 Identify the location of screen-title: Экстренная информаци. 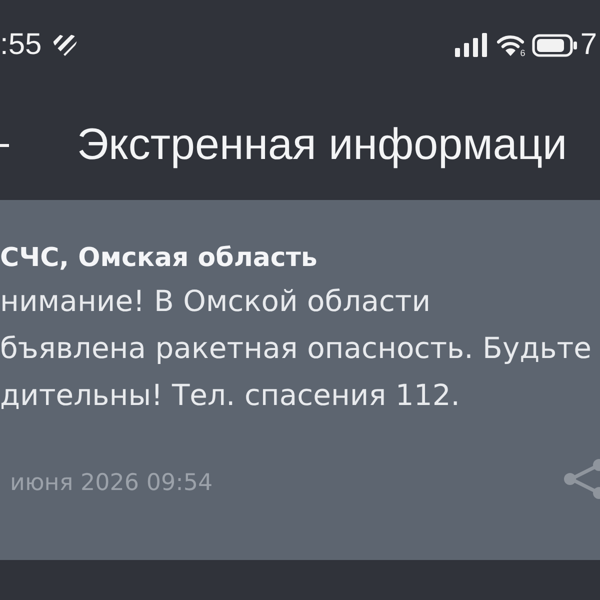
(322, 144).